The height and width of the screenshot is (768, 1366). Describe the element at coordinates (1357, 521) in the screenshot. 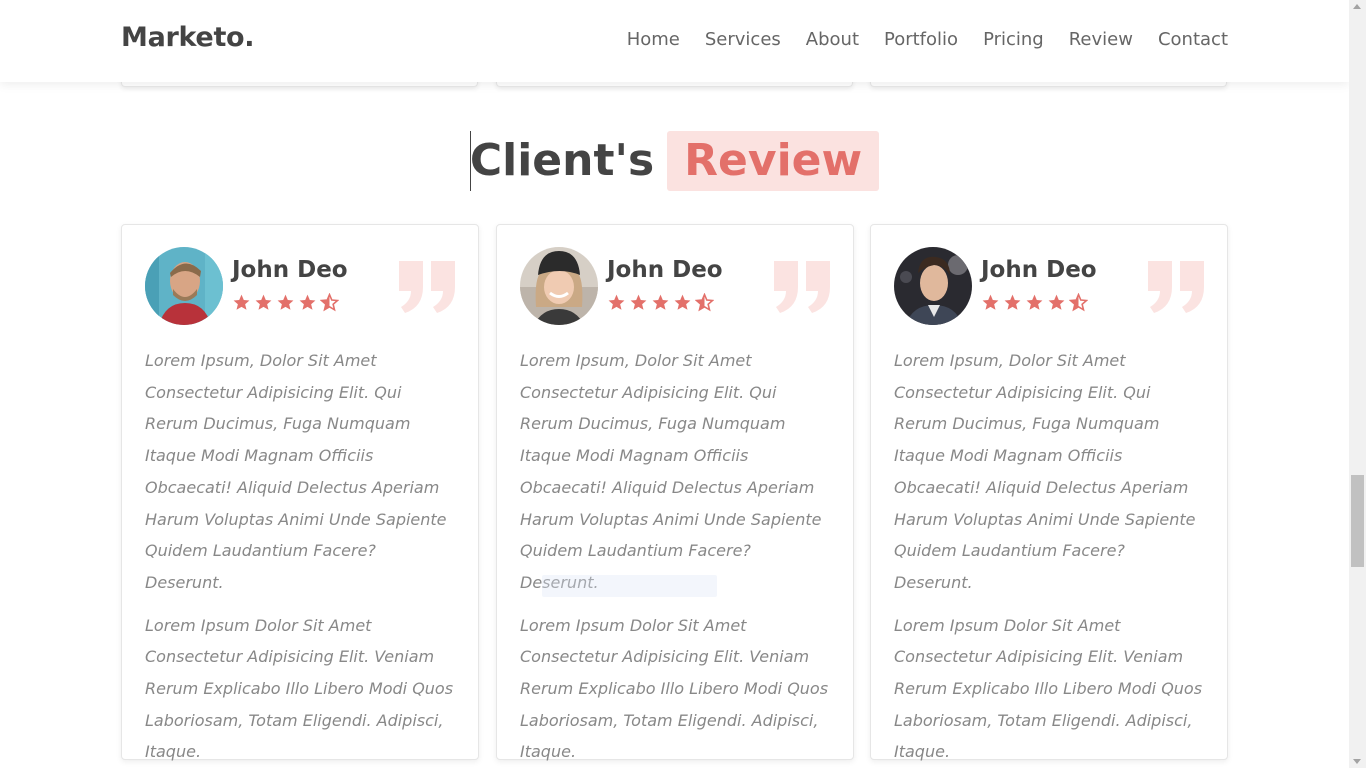

I see `scrollbar-thumb` at that location.